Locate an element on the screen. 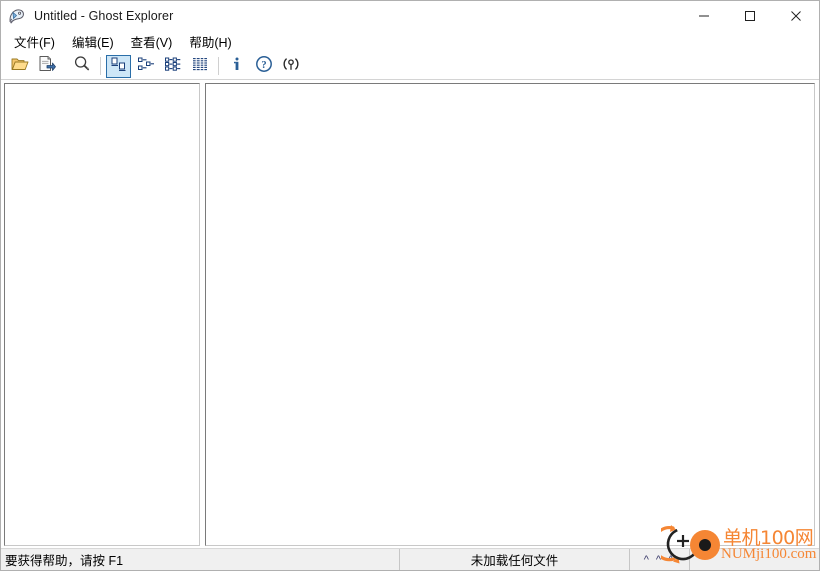 This screenshot has width=820, height=571. view-details-button is located at coordinates (199, 66).